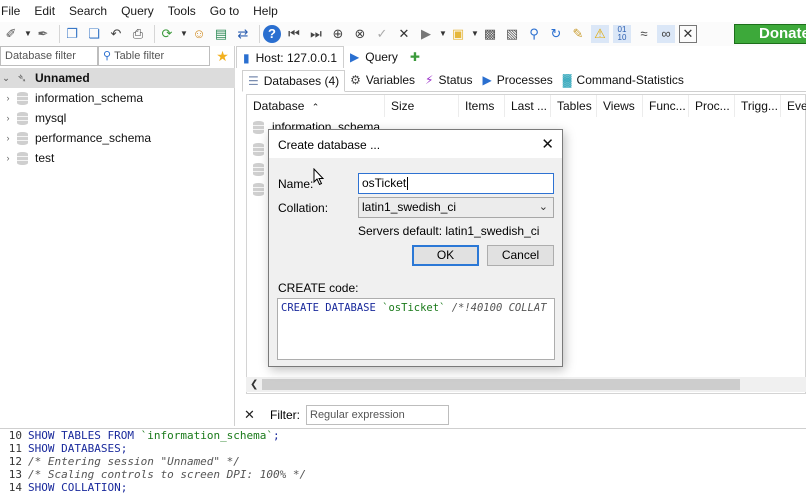 The width and height of the screenshot is (806, 493). What do you see at coordinates (567, 80) in the screenshot?
I see `bar-chart-icon: ▓` at bounding box center [567, 80].